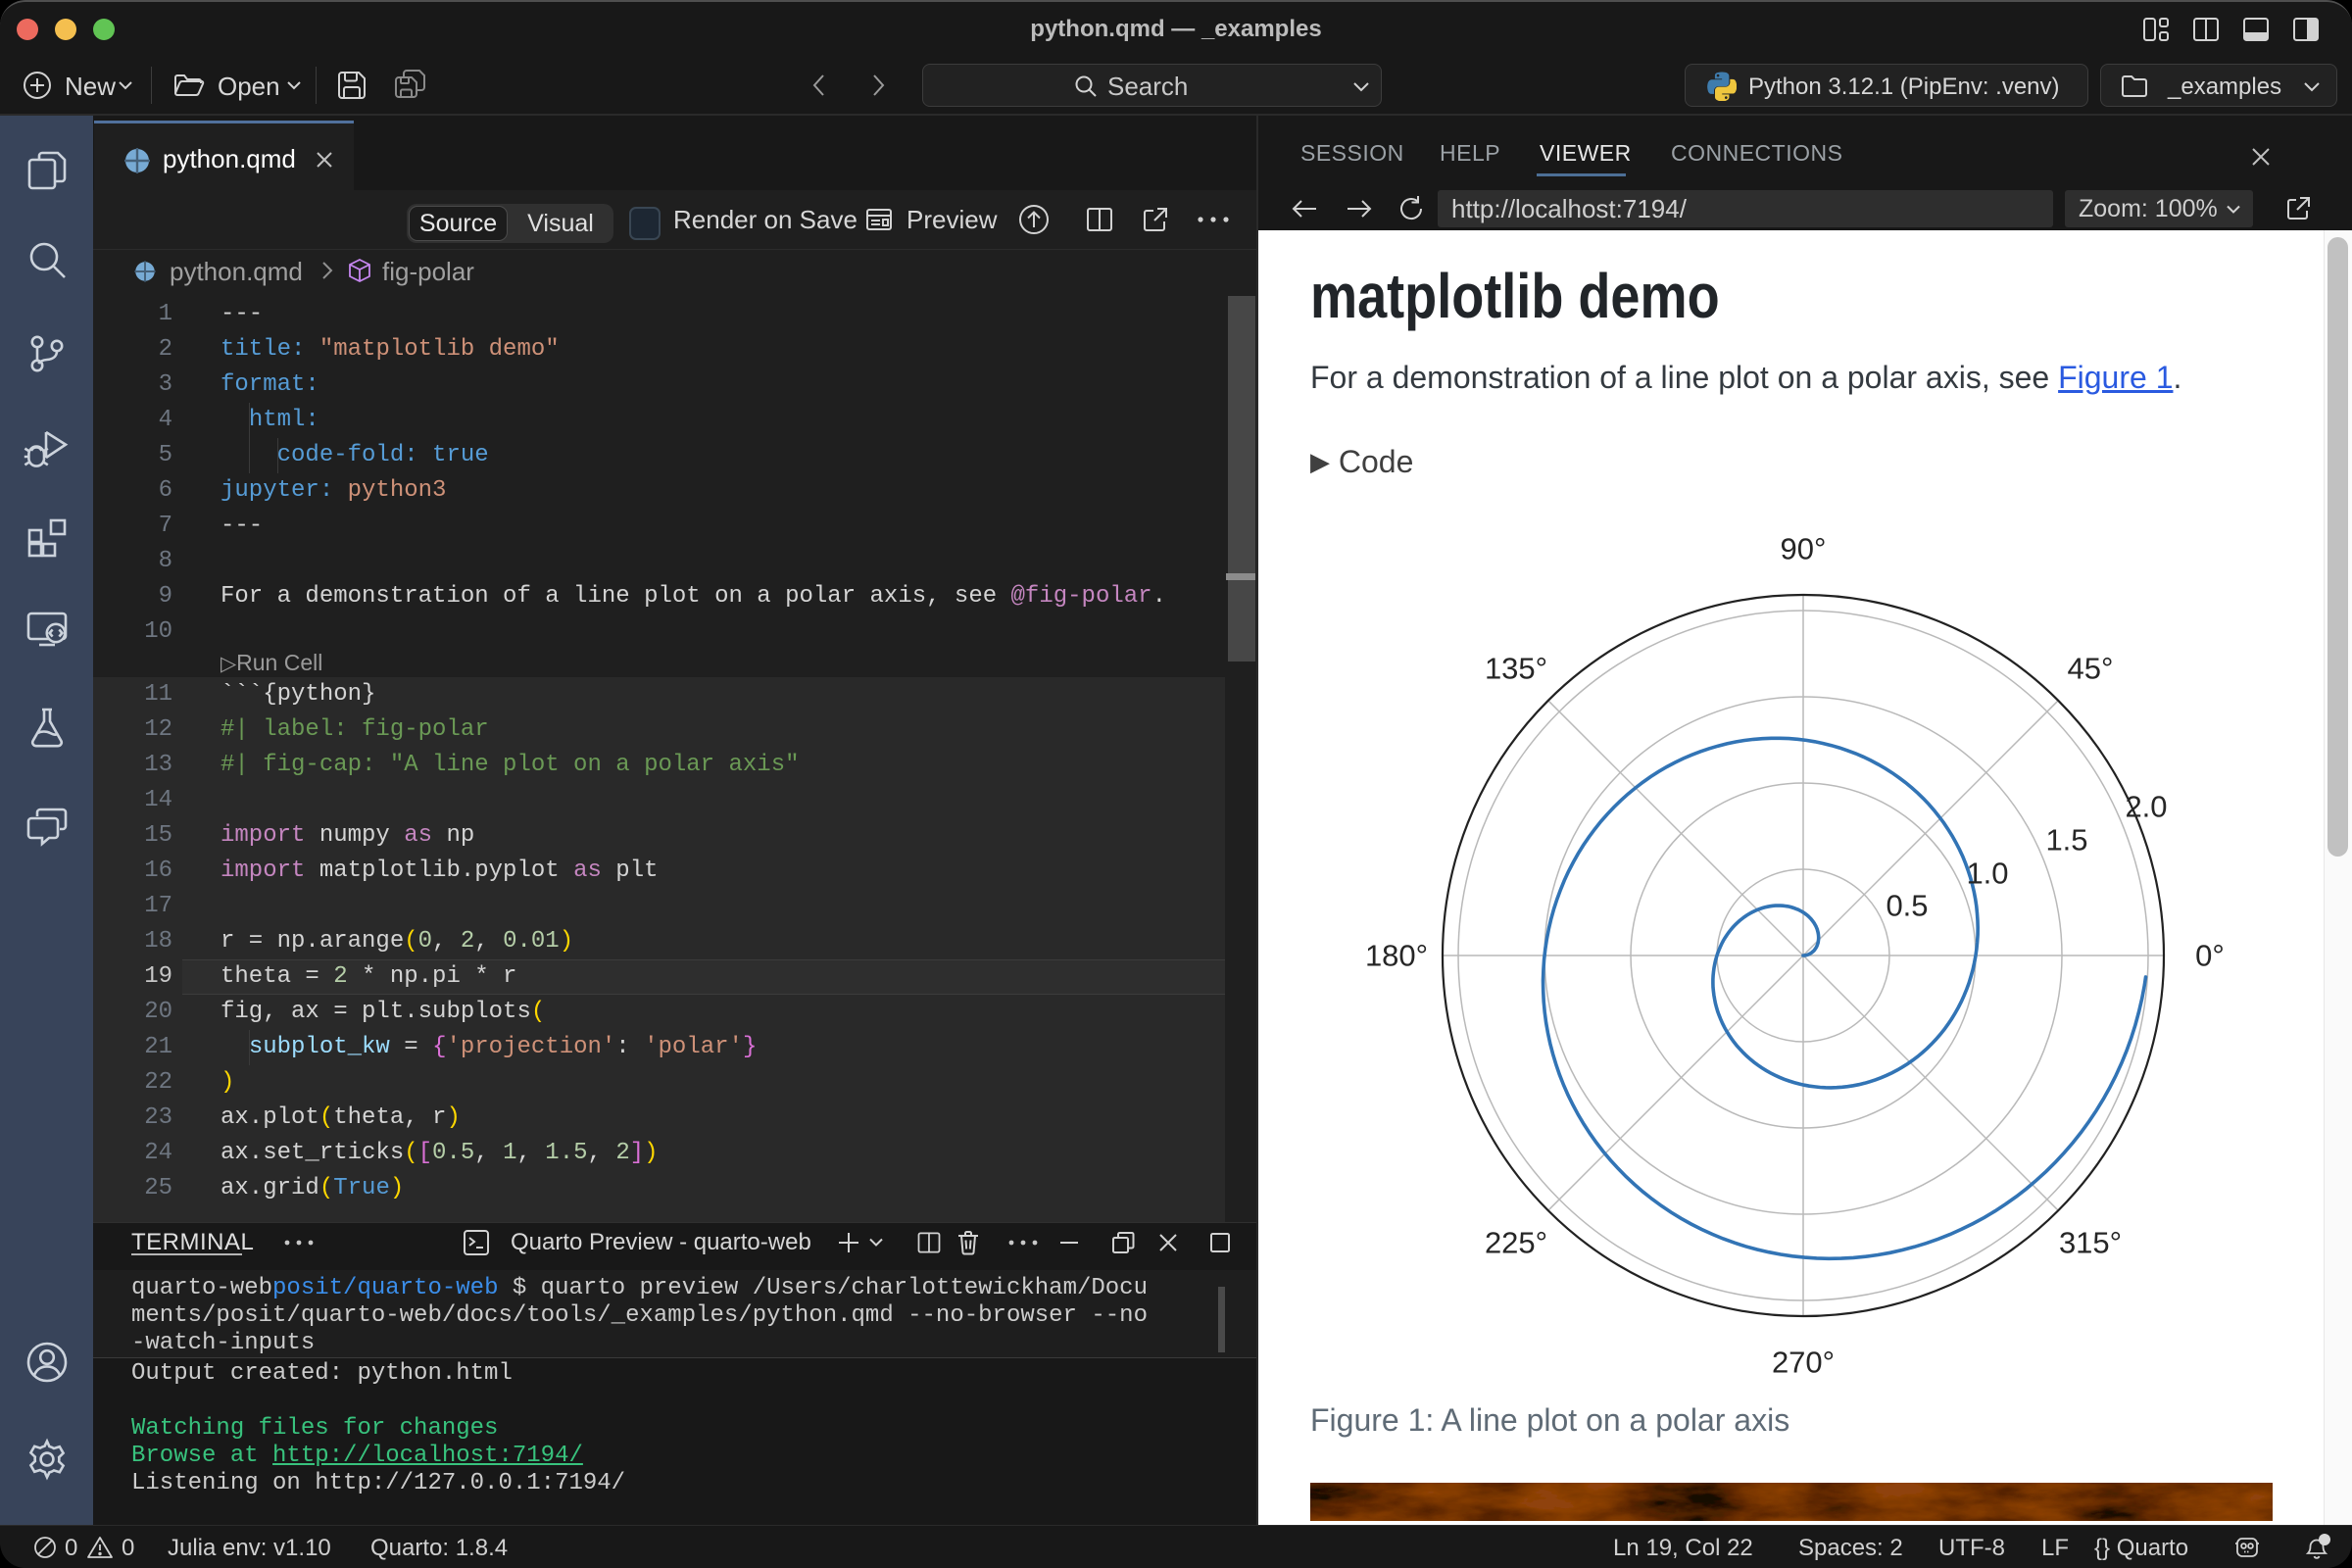 The image size is (2352, 1568). I want to click on svg-text: 0°, so click(2210, 956).